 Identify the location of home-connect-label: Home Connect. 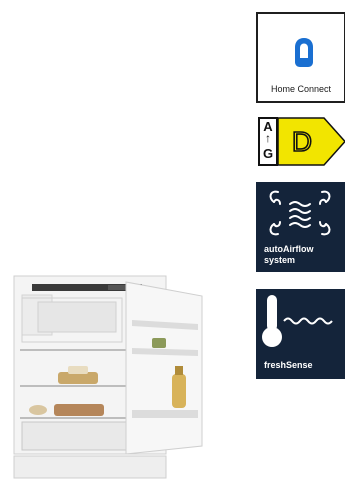
(301, 89).